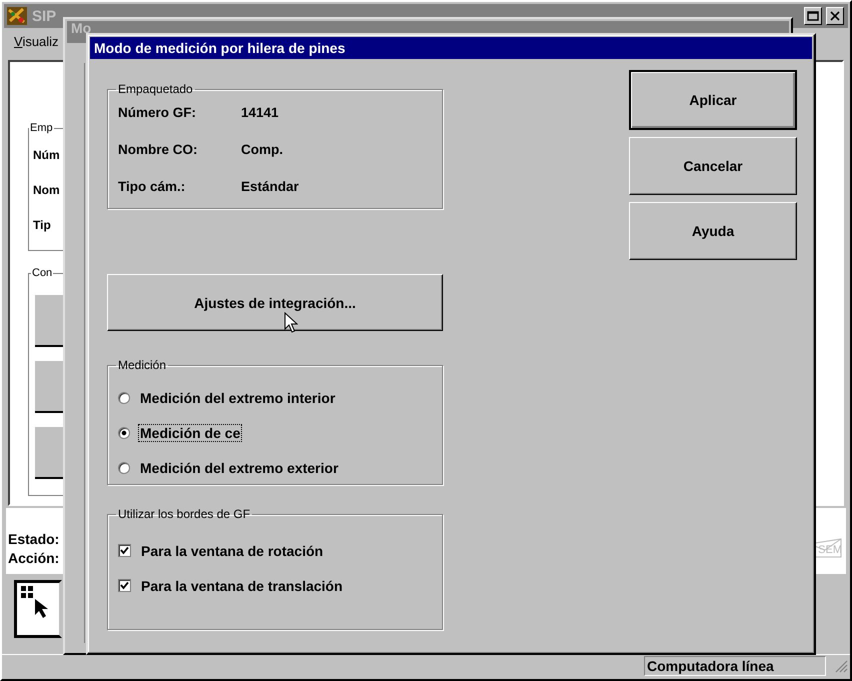 The image size is (852, 681). I want to click on mouse-cursor-icon, so click(291, 323).